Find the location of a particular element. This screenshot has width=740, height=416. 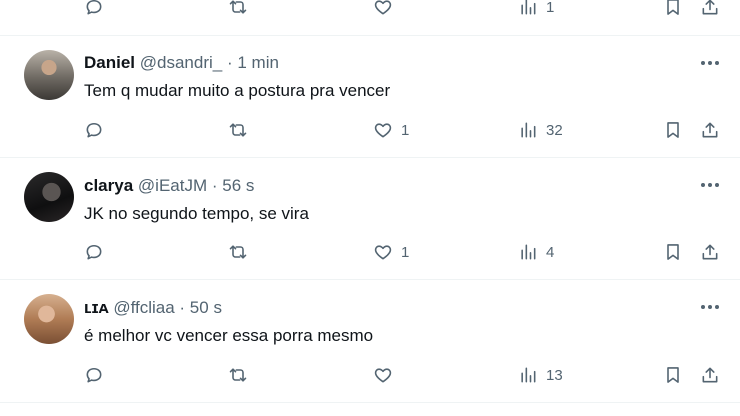

display-name: ʟɪᴀ is located at coordinates (96, 307).